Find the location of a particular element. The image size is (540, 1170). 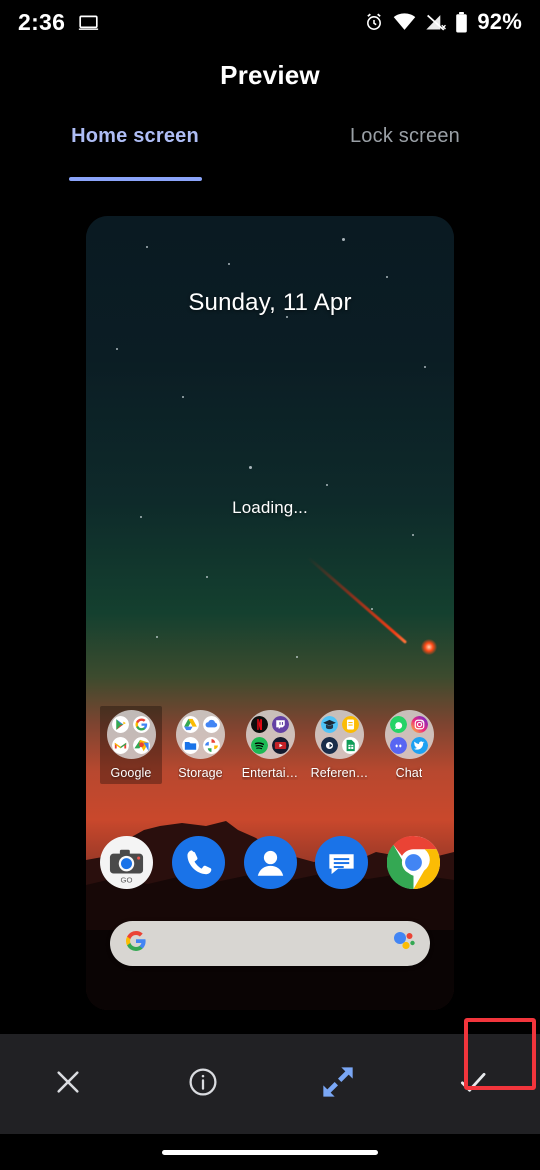

photos-app-icon is located at coordinates (211, 745).